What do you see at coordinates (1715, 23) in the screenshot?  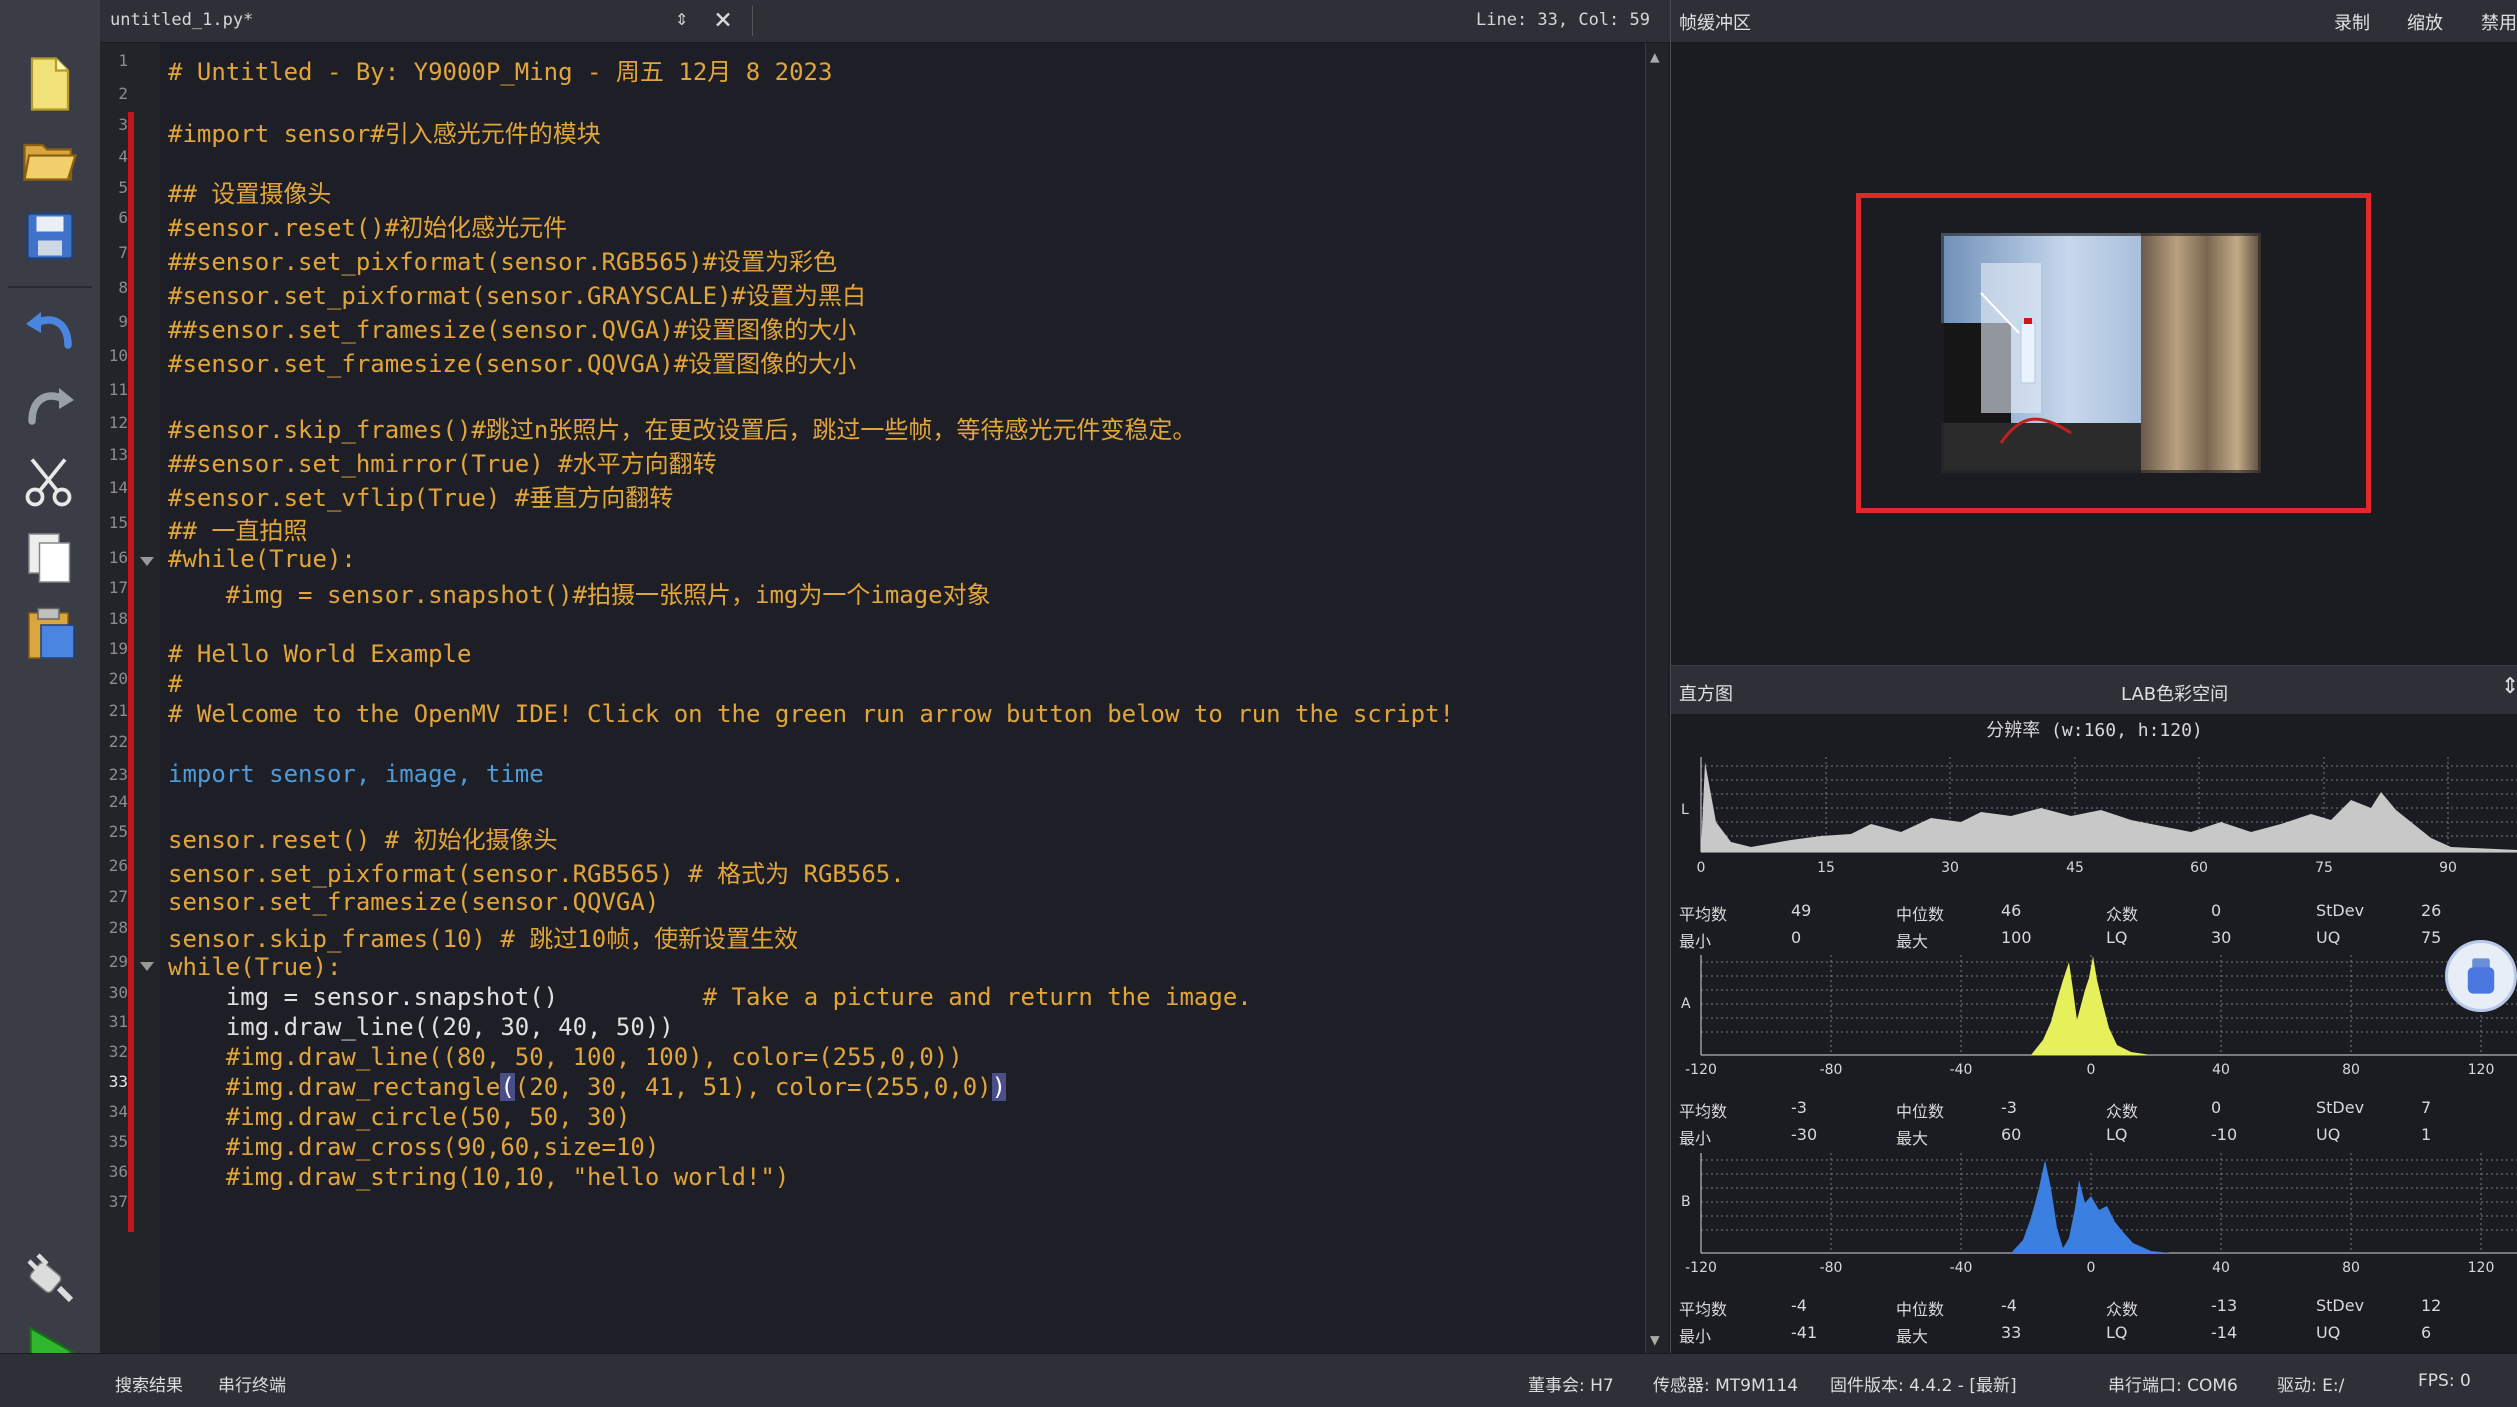 I see `framebuffer-title: 帧缓冲区` at bounding box center [1715, 23].